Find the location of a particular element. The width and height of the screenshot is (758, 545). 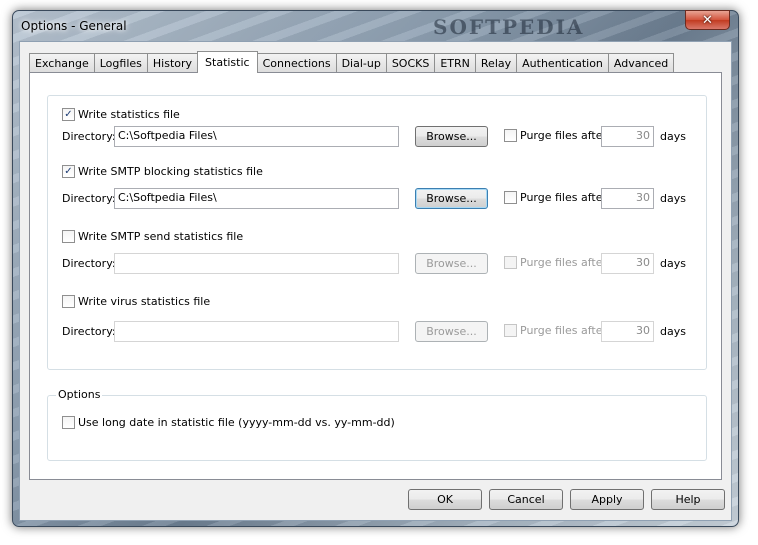

virus-purge-checkbox: Purge files after is located at coordinates (555, 330).